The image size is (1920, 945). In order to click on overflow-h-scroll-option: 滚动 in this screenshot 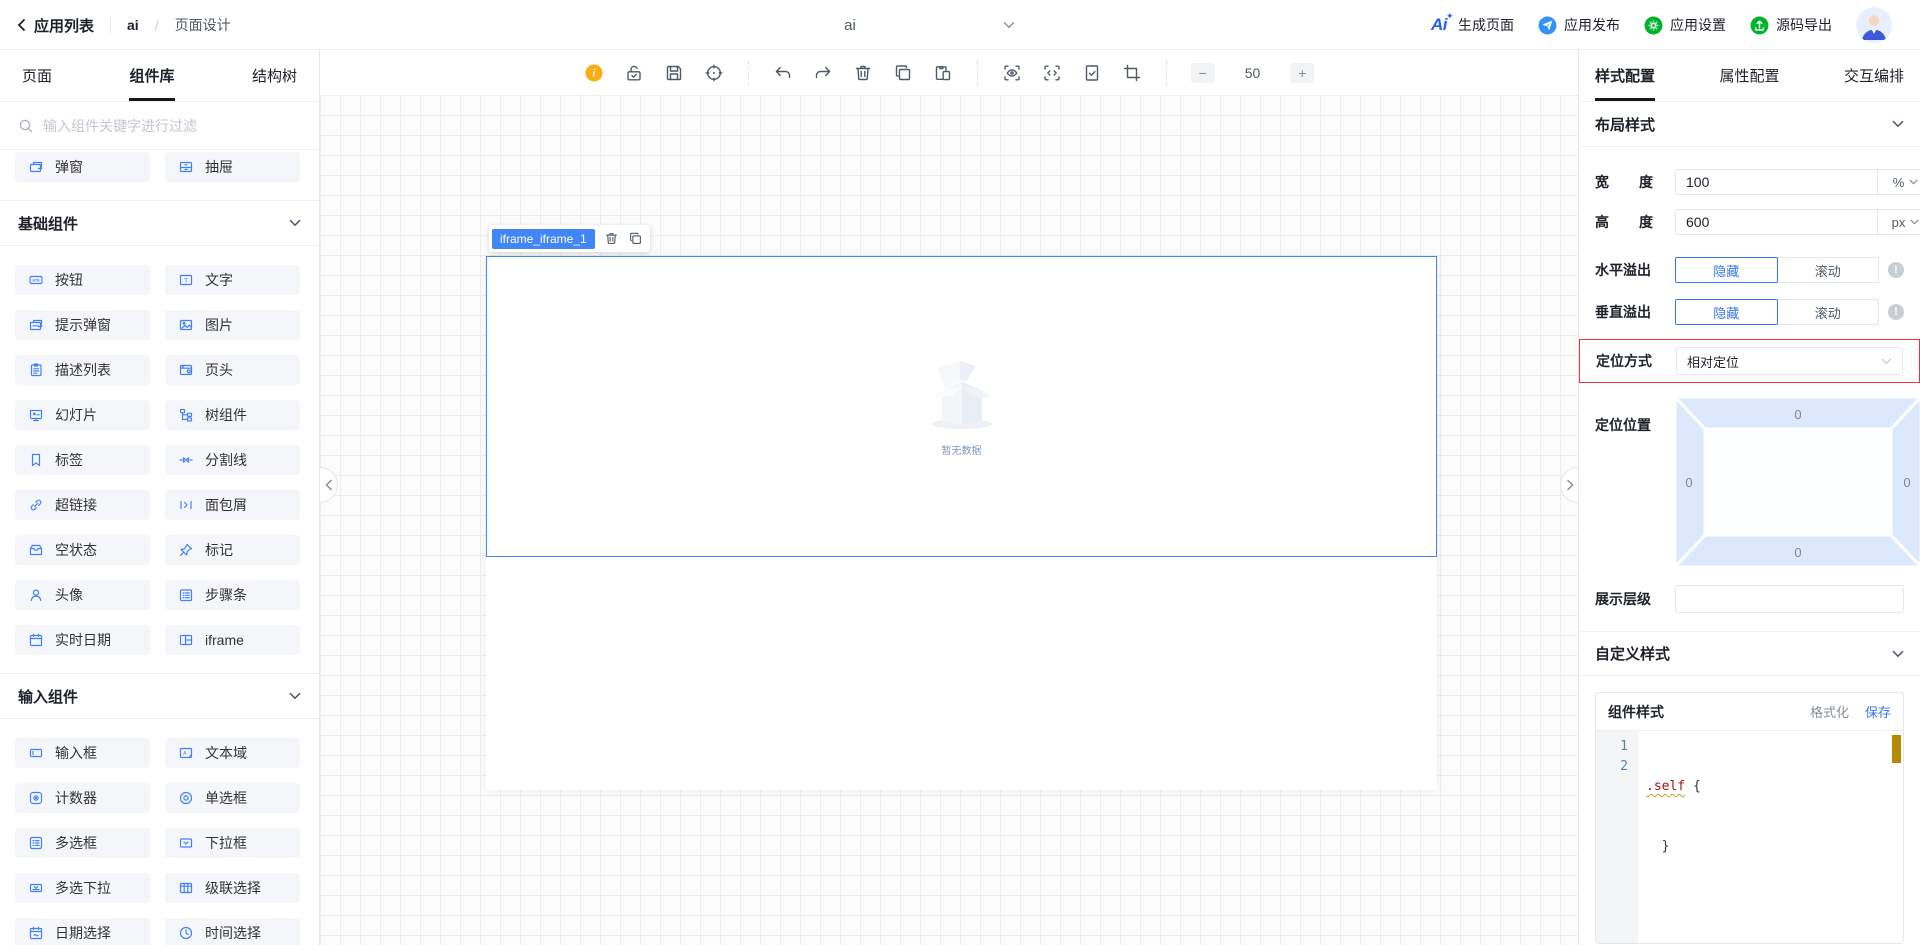, I will do `click(1827, 270)`.